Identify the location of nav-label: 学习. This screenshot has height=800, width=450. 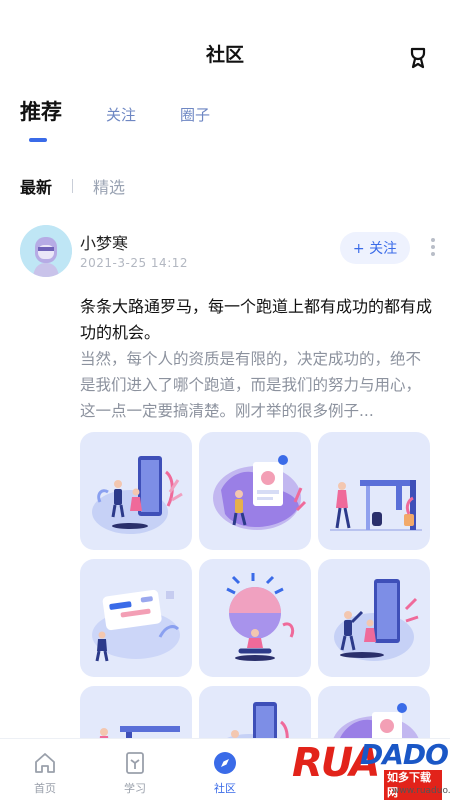
(135, 788).